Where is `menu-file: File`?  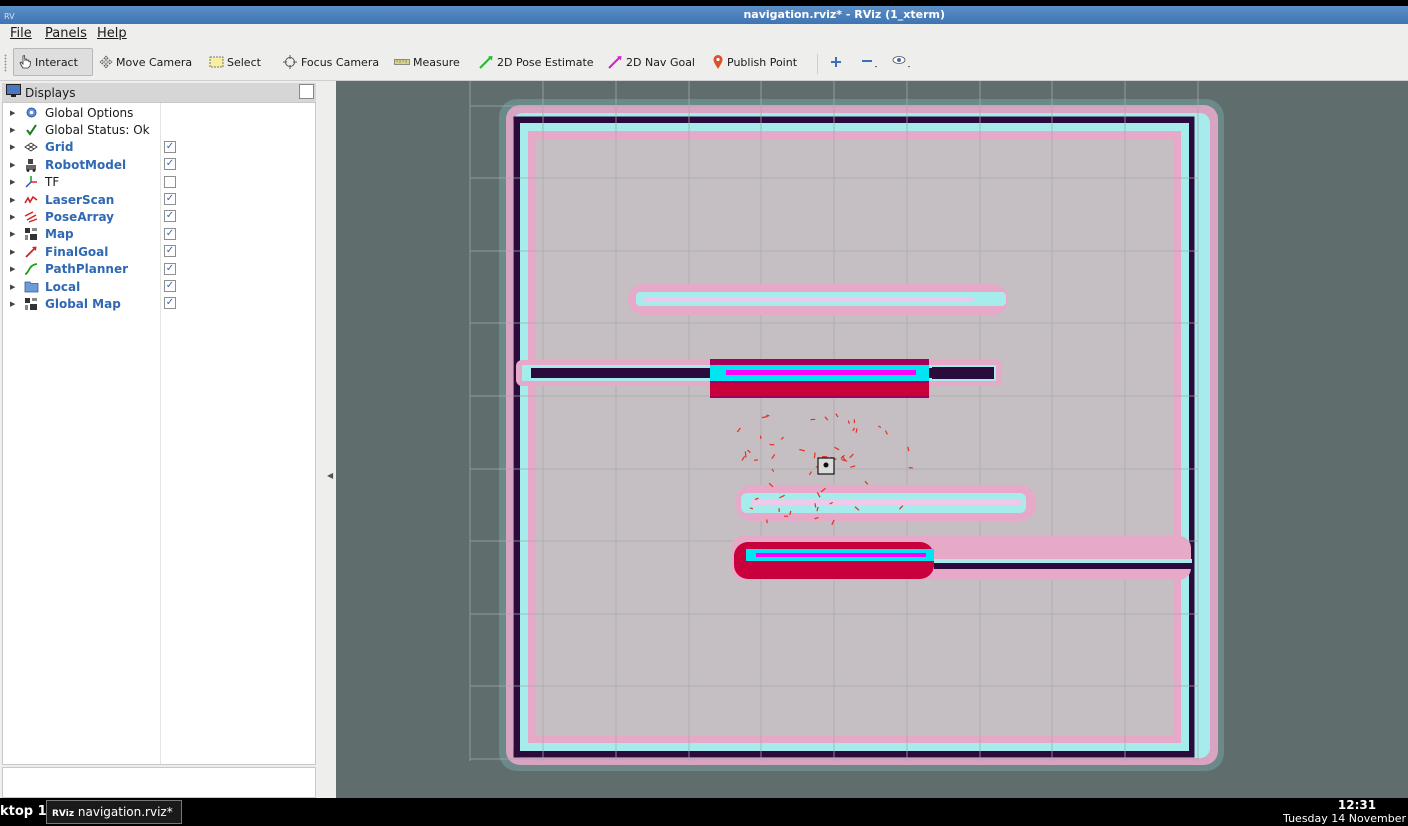 menu-file: File is located at coordinates (21, 33).